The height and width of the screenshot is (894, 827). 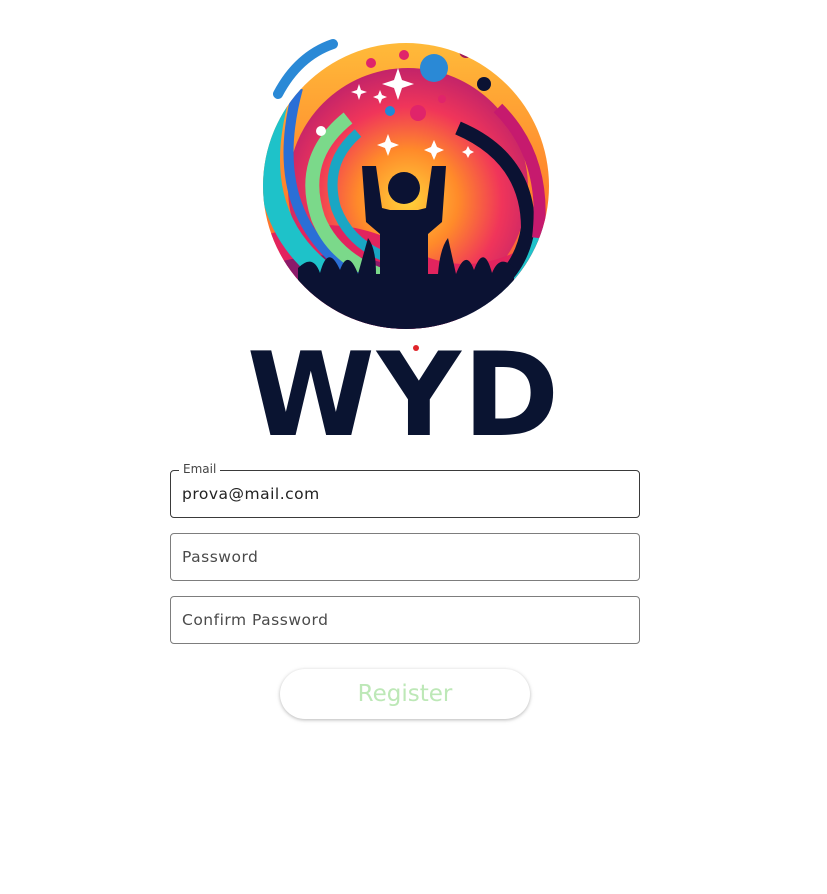 What do you see at coordinates (405, 494) in the screenshot?
I see `email-input` at bounding box center [405, 494].